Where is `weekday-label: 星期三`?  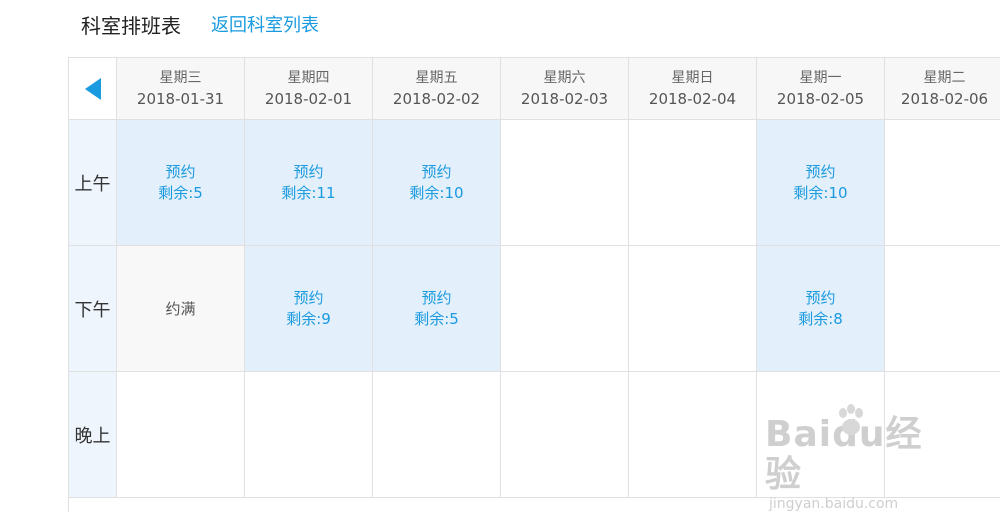
weekday-label: 星期三 is located at coordinates (180, 77).